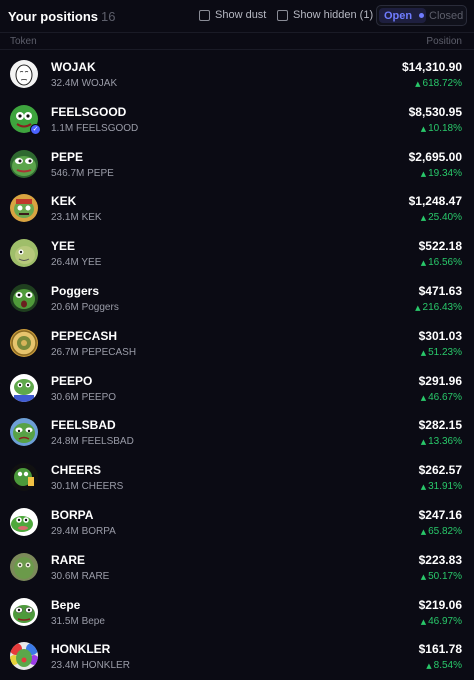 The height and width of the screenshot is (680, 474). What do you see at coordinates (87, 487) in the screenshot?
I see `token-amount: 30.1M CHEERS` at bounding box center [87, 487].